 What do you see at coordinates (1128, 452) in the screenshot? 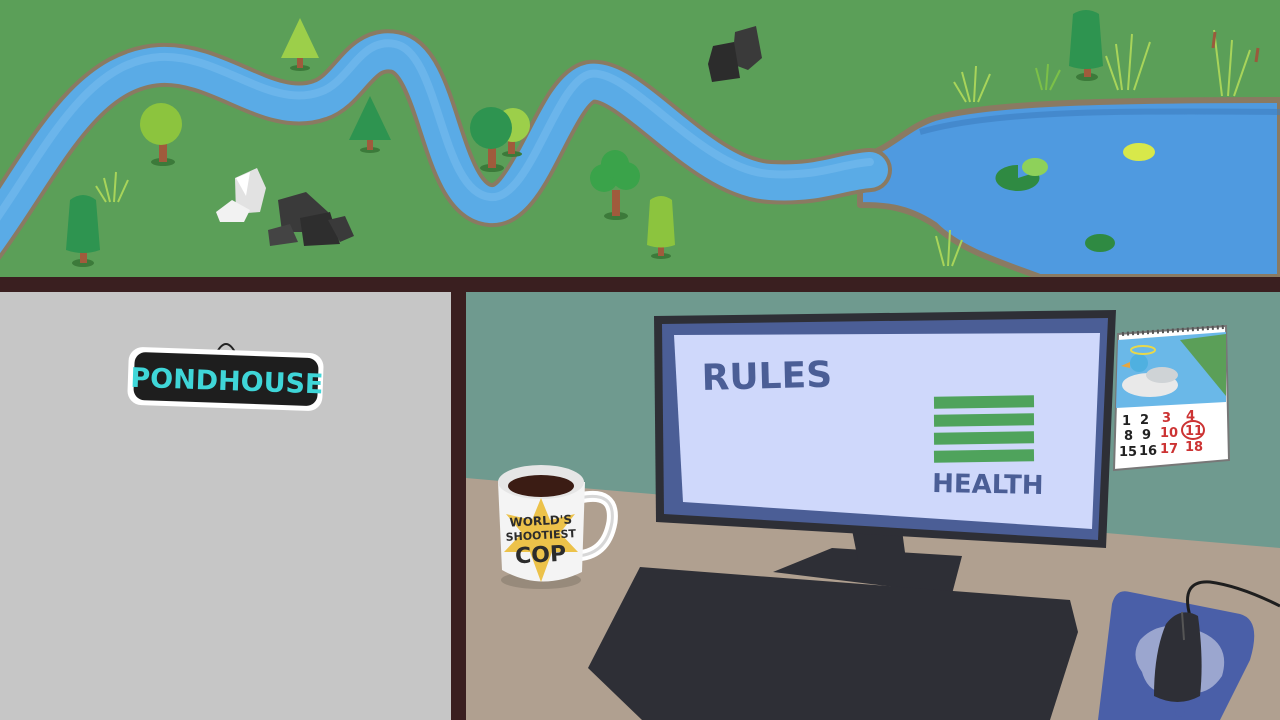
I see `calendar-day: 15` at bounding box center [1128, 452].